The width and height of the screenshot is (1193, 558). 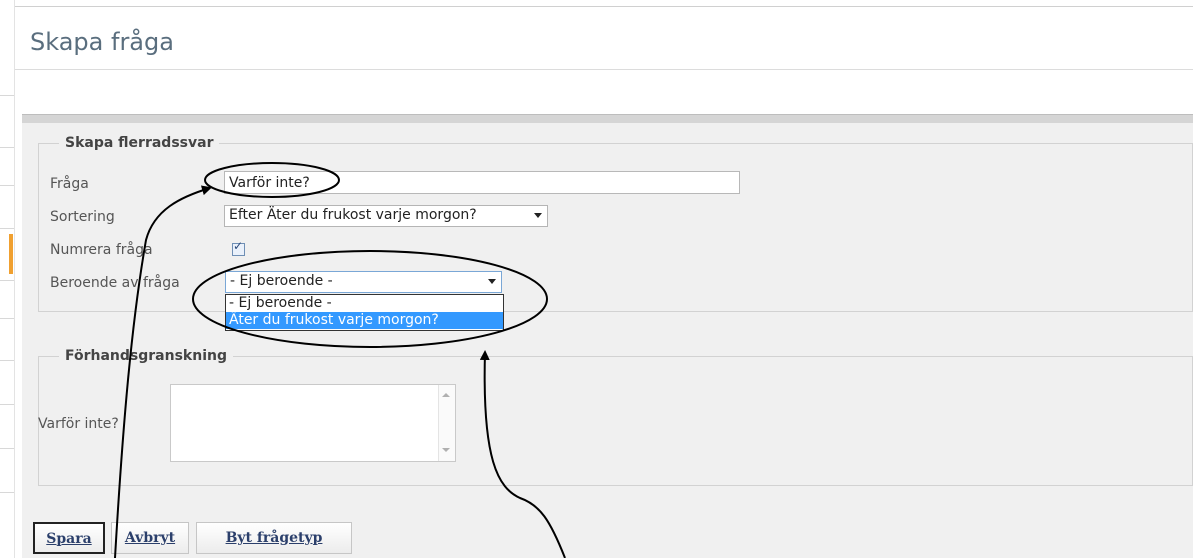 I want to click on scroll-up-icon, so click(x=446, y=395).